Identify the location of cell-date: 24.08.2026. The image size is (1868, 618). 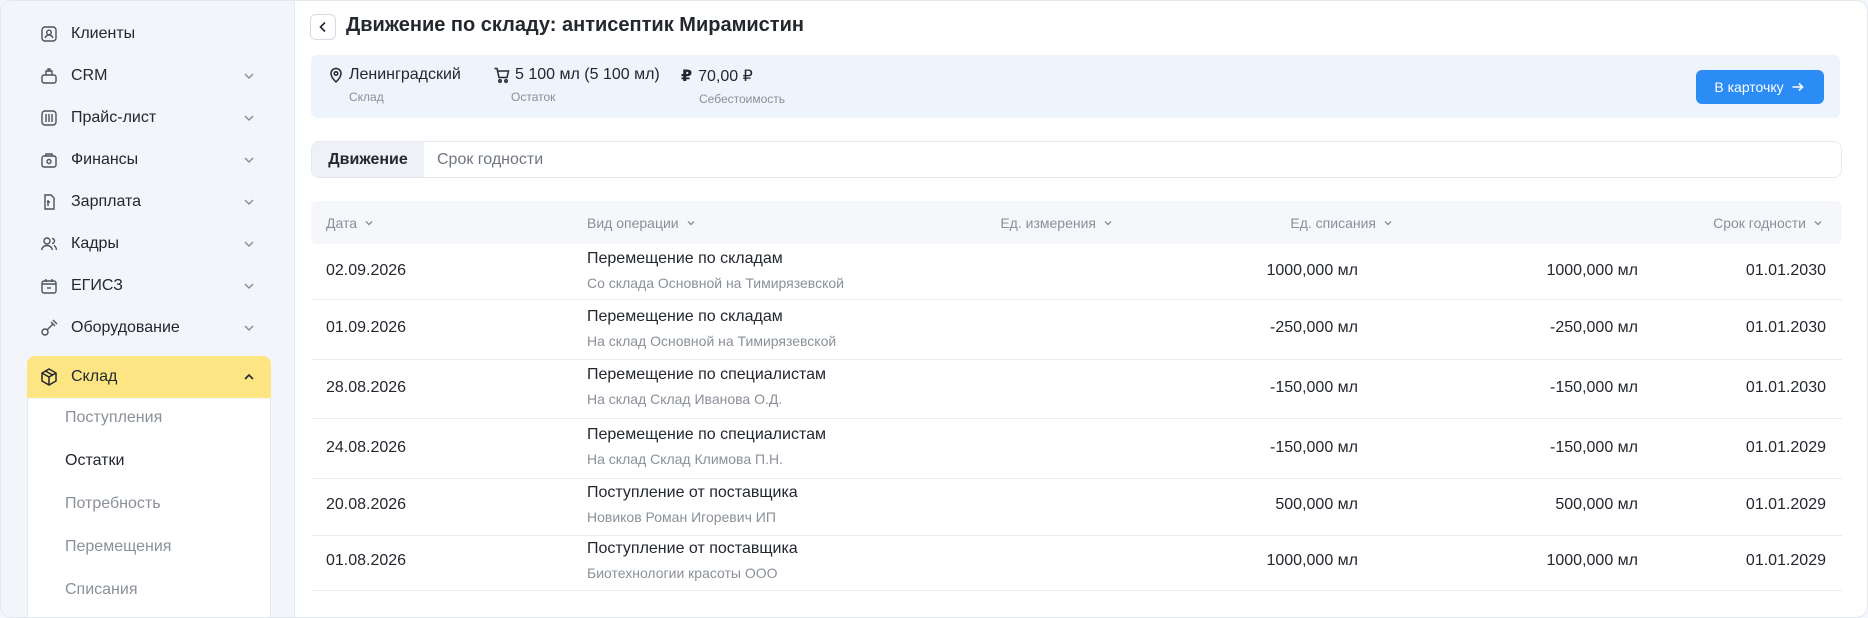
(366, 447).